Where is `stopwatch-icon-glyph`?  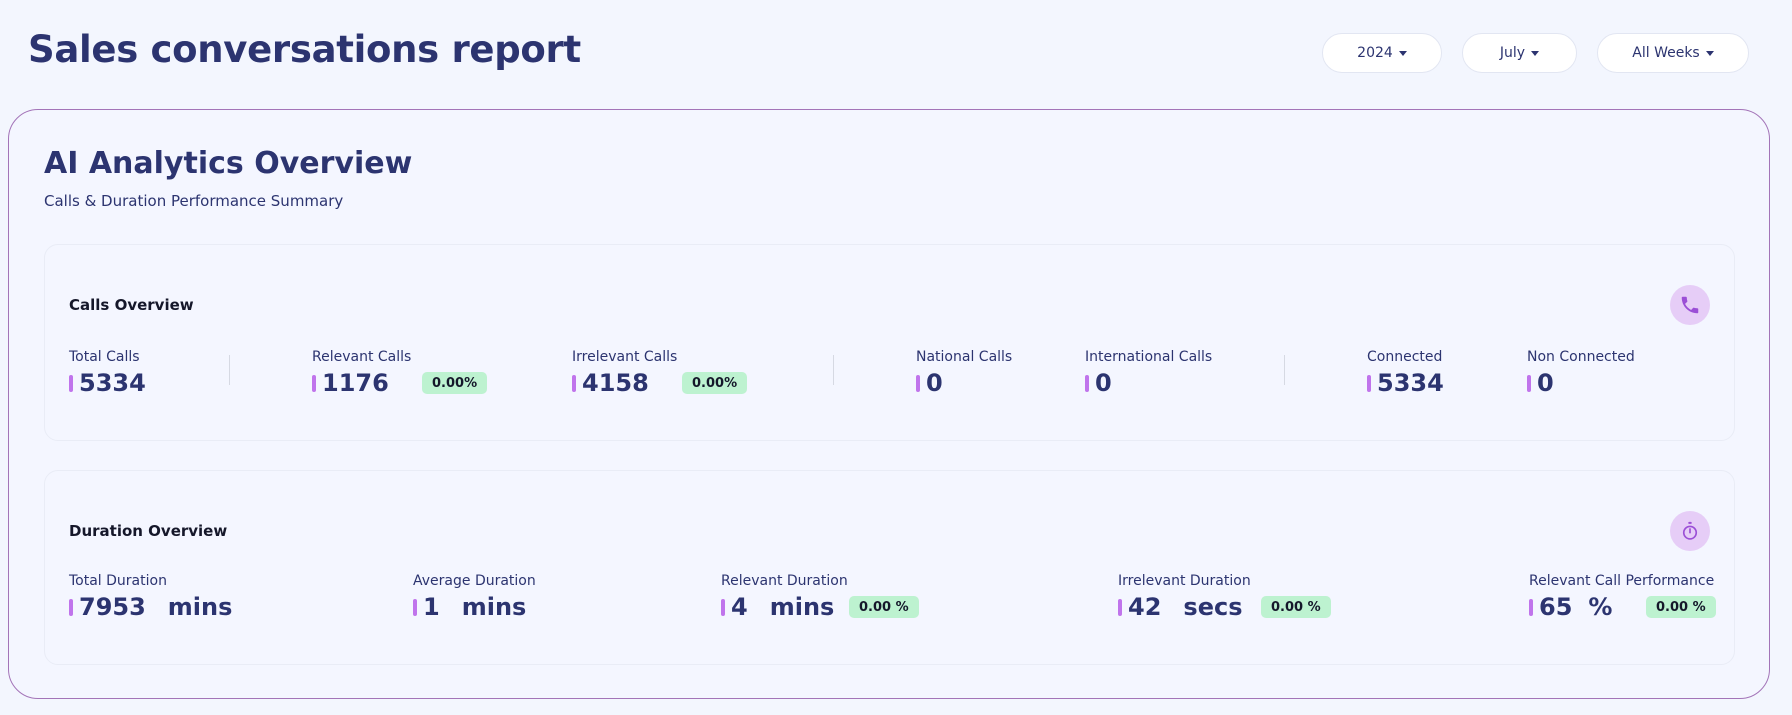
stopwatch-icon-glyph is located at coordinates (1690, 530).